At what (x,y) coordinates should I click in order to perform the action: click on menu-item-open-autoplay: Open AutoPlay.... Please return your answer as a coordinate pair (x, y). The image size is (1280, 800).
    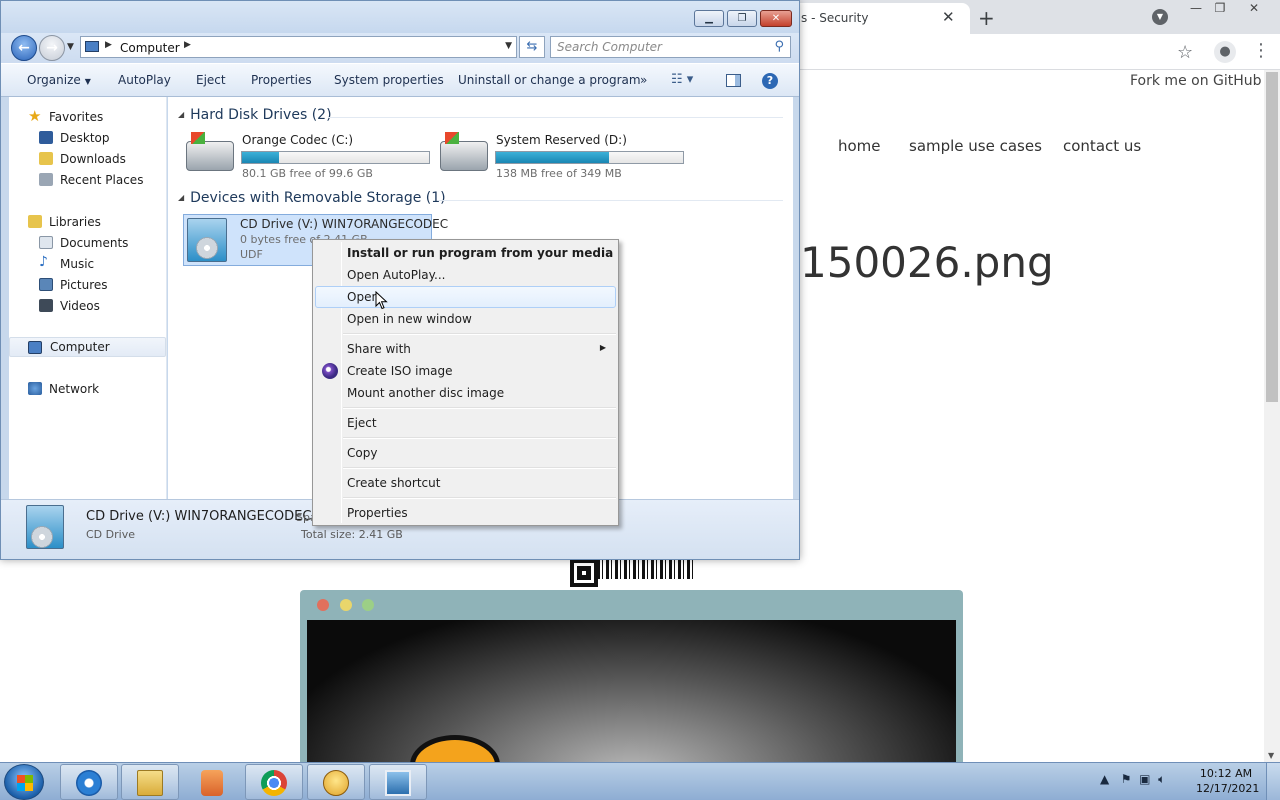
    Looking at the image, I should click on (465, 275).